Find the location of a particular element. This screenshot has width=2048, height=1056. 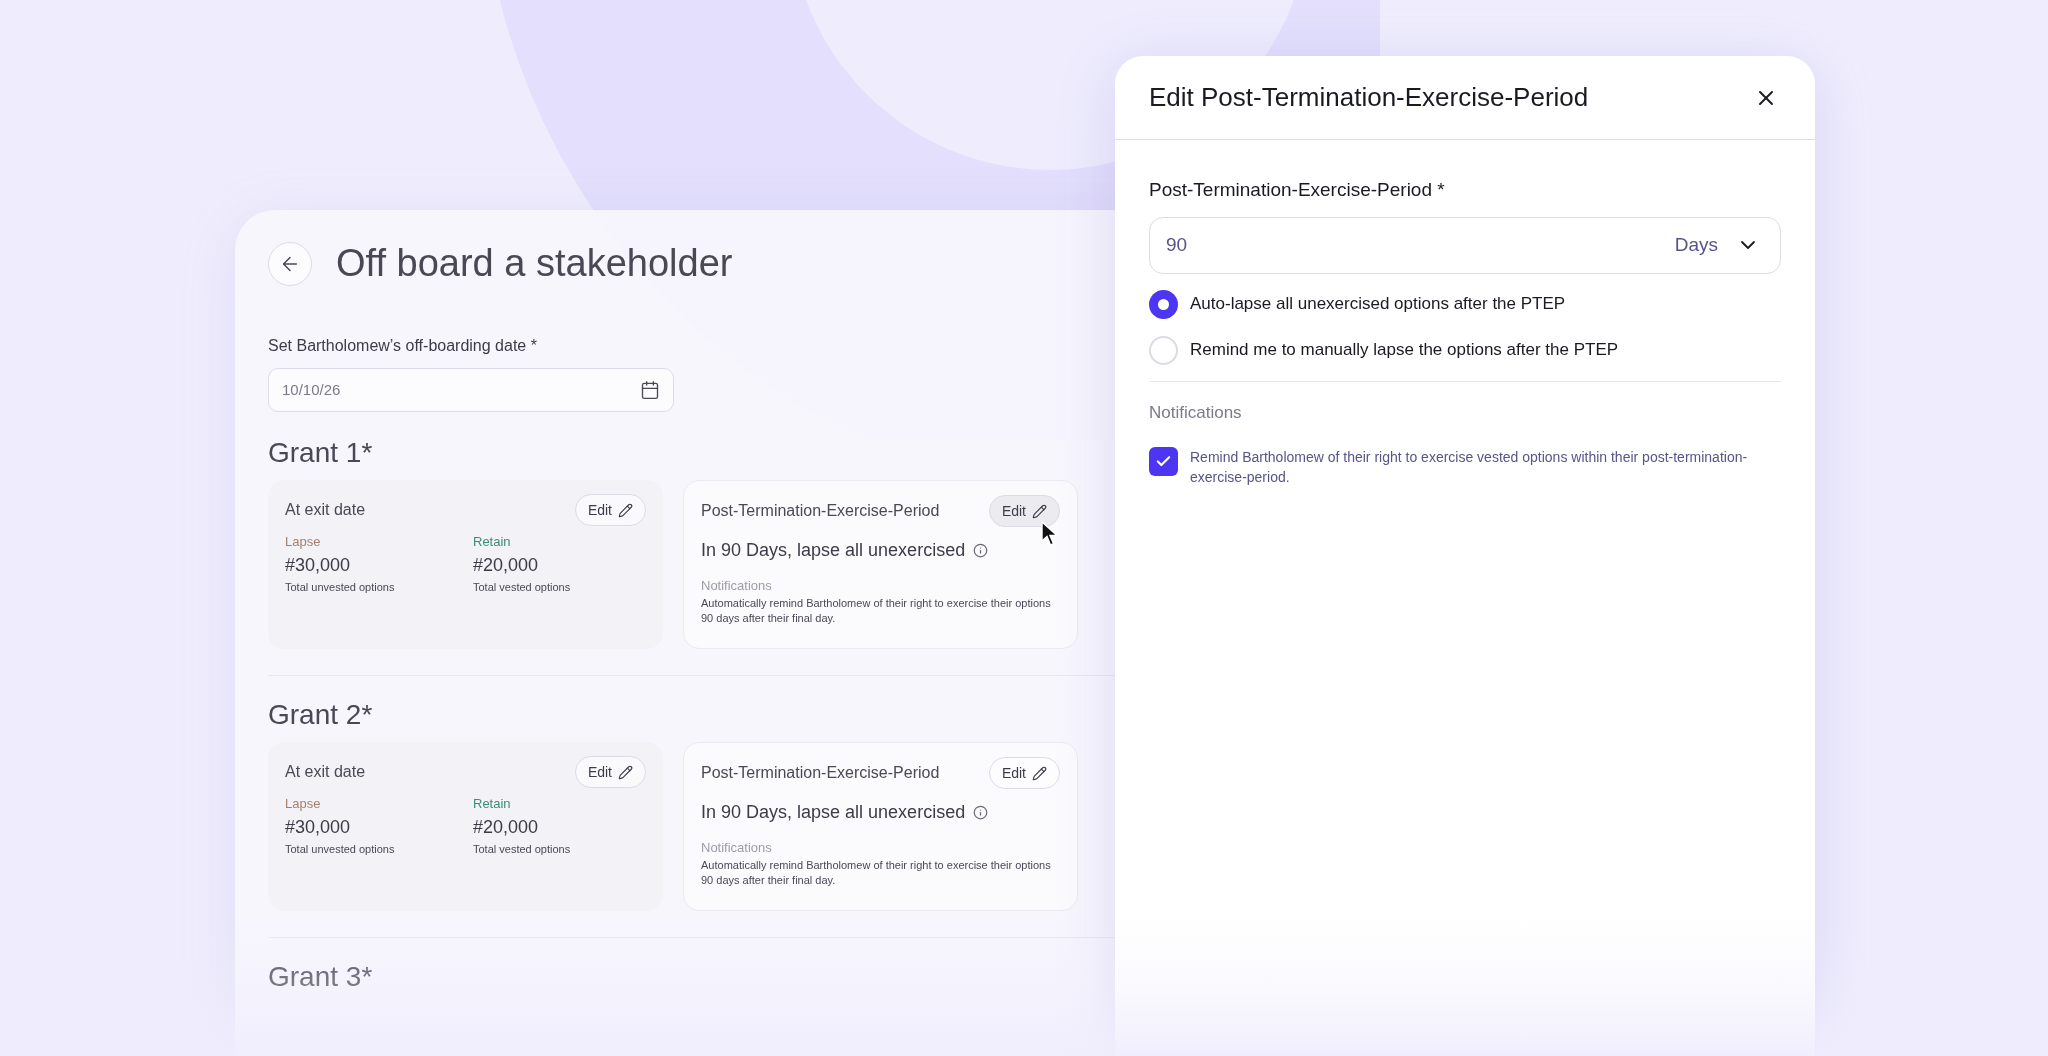

grant-heading: Grant 3* is located at coordinates (320, 977).